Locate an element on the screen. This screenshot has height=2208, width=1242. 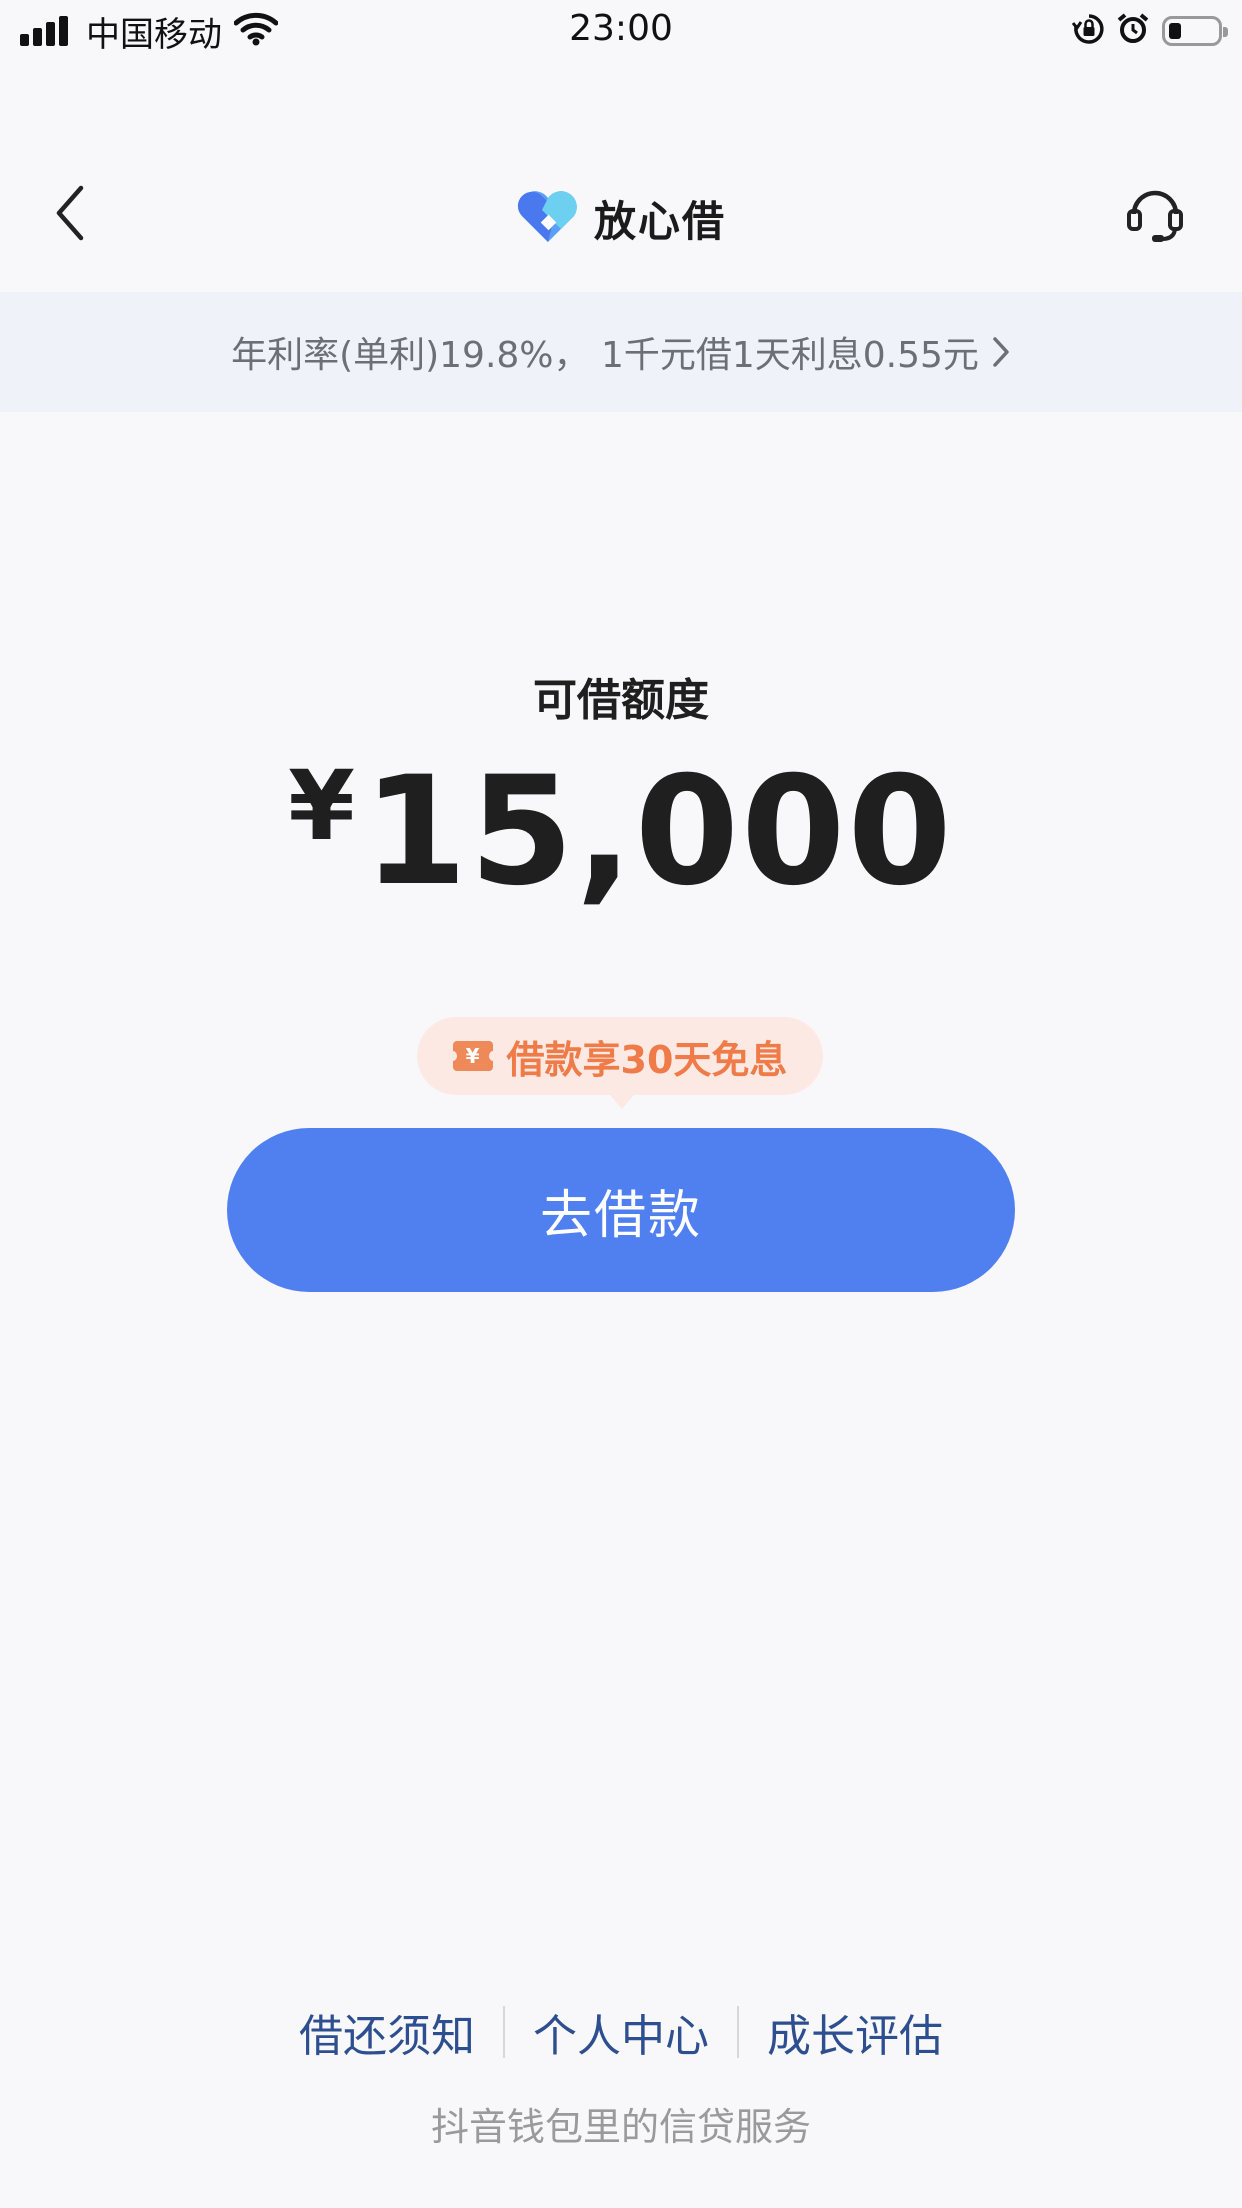
battery-icon is located at coordinates (1195, 31).